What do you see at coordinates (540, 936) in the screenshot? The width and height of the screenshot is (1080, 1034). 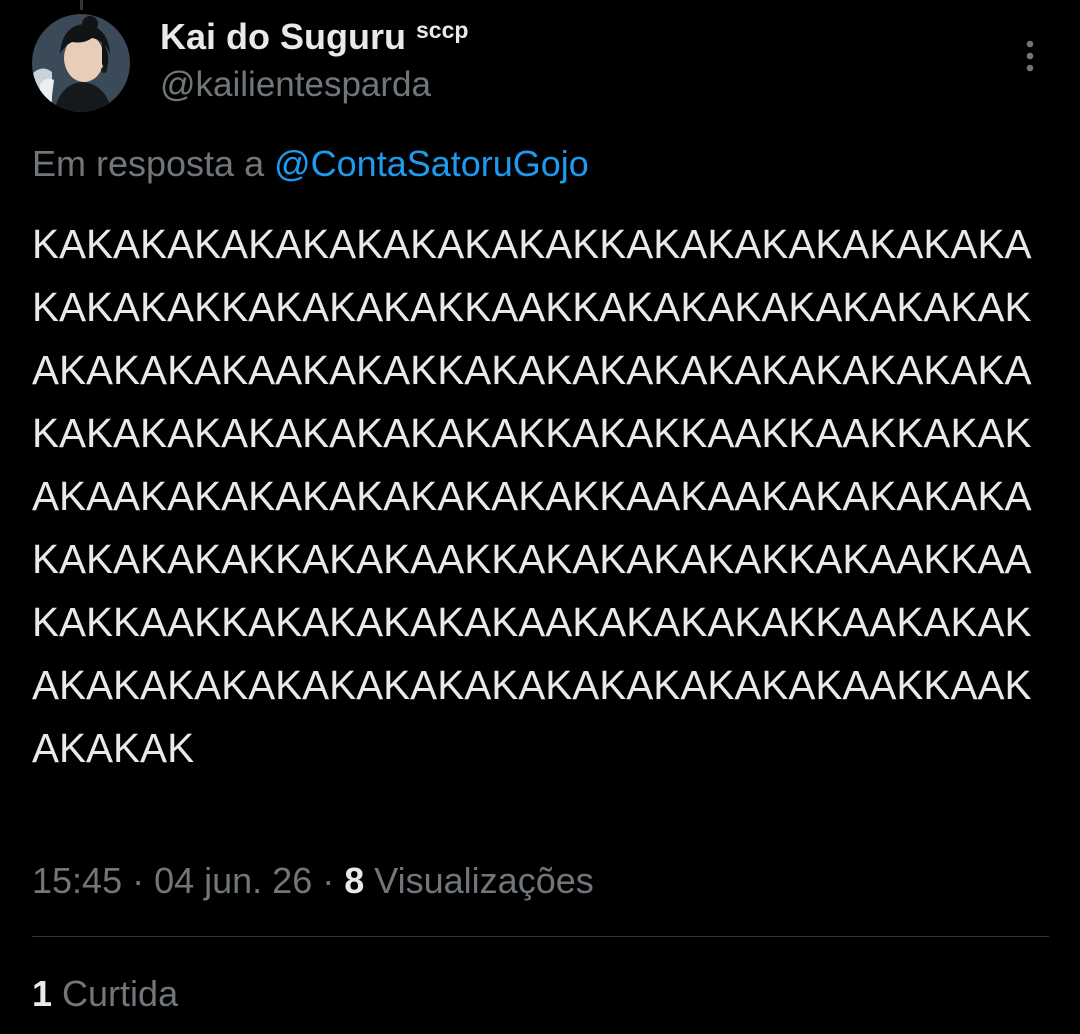 I see `divider` at bounding box center [540, 936].